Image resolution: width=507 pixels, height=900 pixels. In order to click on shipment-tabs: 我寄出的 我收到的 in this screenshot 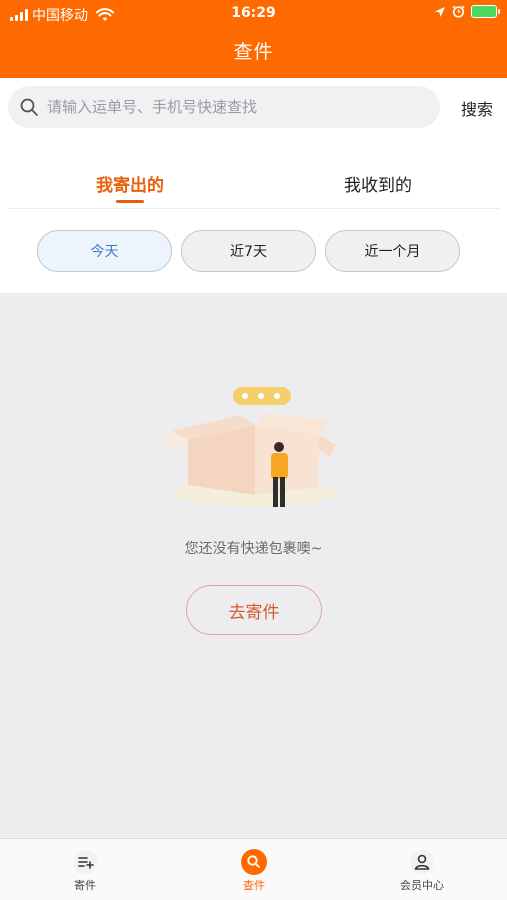, I will do `click(254, 186)`.